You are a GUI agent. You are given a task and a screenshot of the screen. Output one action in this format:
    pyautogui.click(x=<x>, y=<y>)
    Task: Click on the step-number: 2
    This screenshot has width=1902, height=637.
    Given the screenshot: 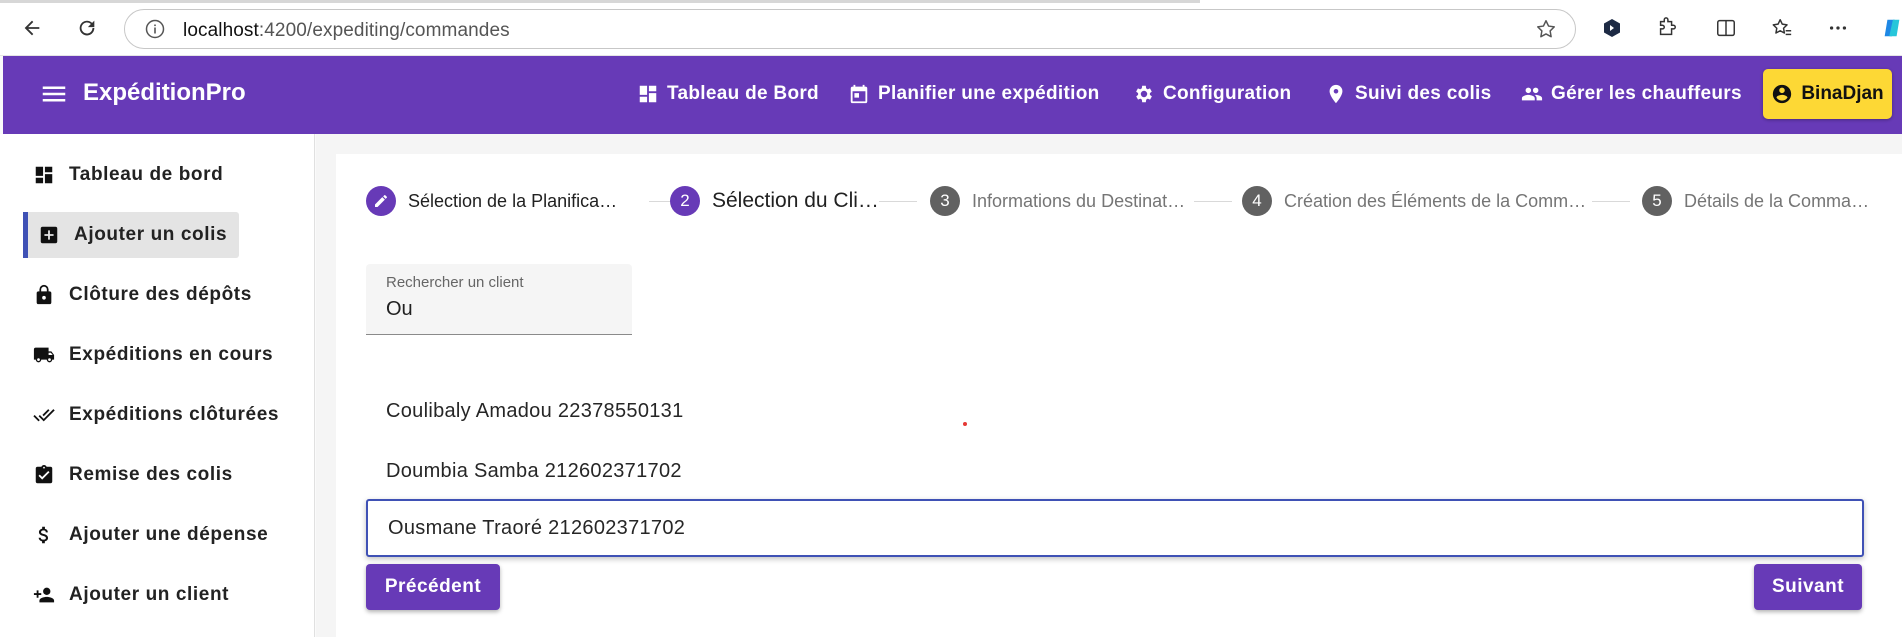 What is the action you would take?
    pyautogui.click(x=685, y=201)
    